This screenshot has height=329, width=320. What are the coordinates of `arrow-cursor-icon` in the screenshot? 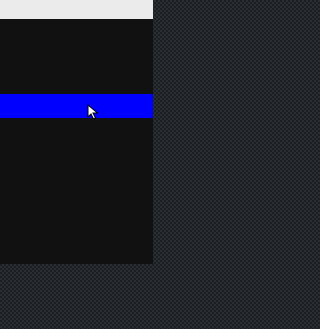 It's located at (93, 112).